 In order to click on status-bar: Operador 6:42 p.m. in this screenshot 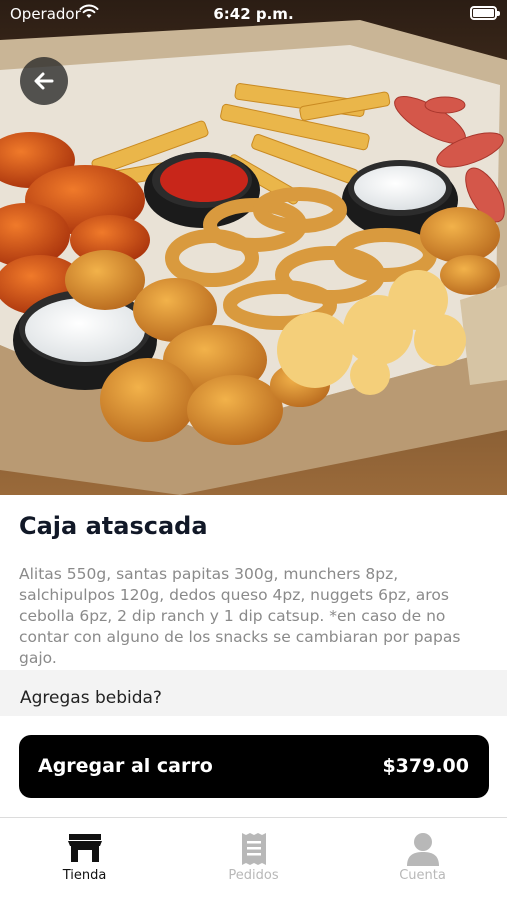, I will do `click(253, 14)`.